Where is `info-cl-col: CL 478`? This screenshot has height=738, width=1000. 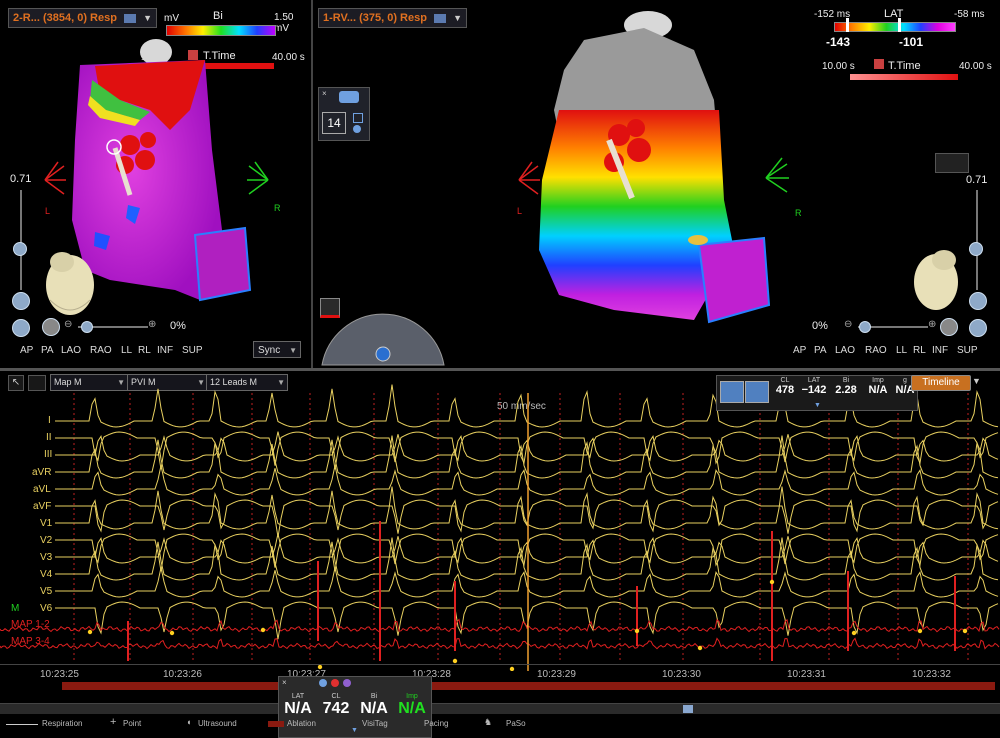
info-cl-col: CL 478 is located at coordinates (785, 386).